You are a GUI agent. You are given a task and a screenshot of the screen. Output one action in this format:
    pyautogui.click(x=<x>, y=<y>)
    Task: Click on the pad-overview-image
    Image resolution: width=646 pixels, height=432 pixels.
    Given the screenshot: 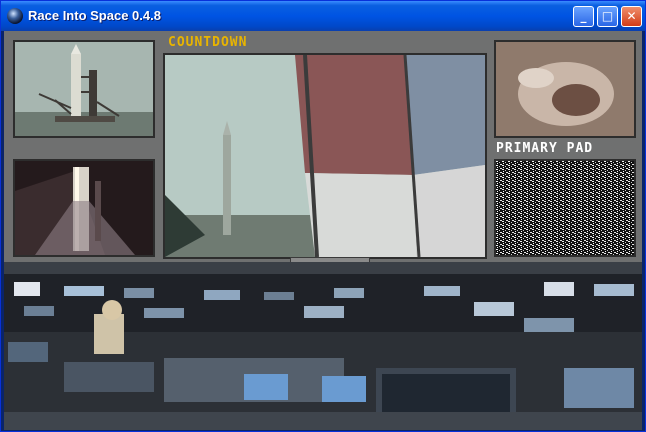 What is the action you would take?
    pyautogui.click(x=565, y=89)
    